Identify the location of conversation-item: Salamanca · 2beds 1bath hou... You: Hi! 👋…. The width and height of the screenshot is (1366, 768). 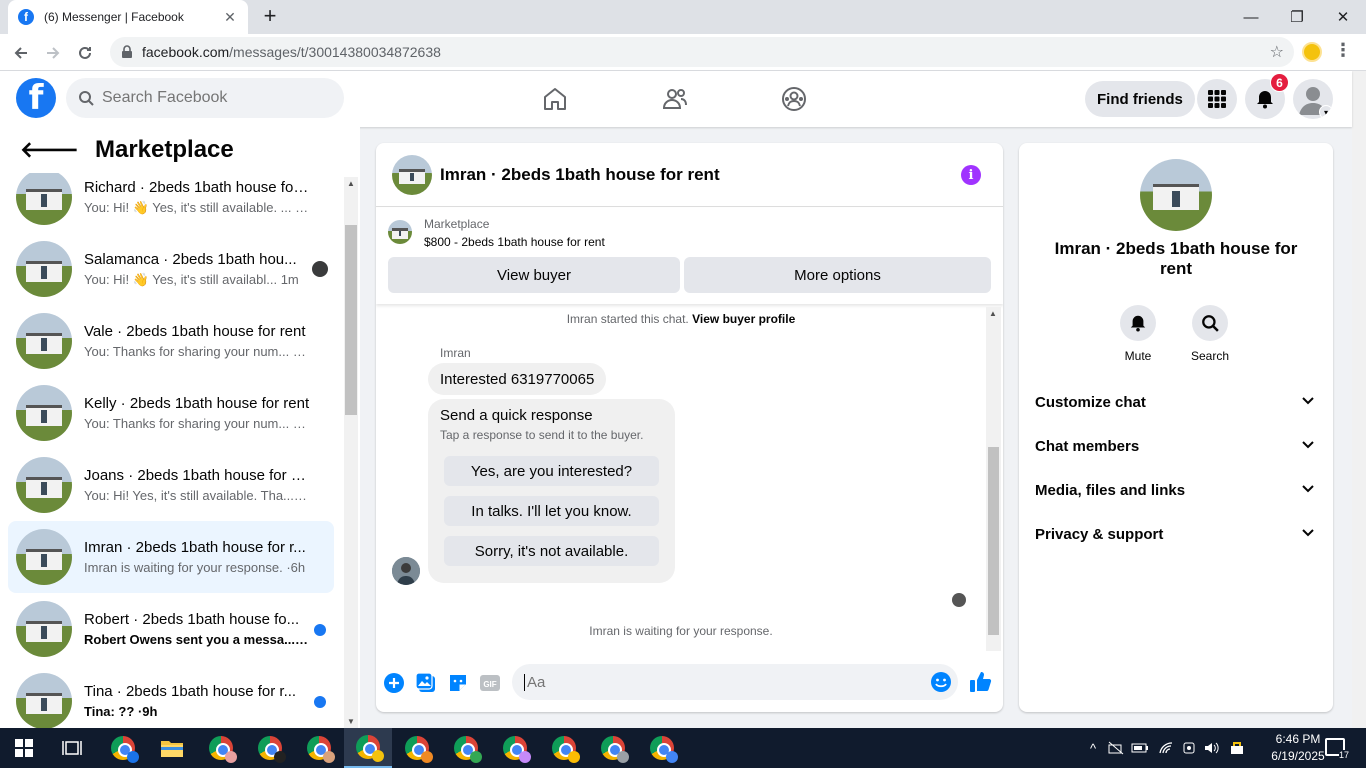
(171, 269).